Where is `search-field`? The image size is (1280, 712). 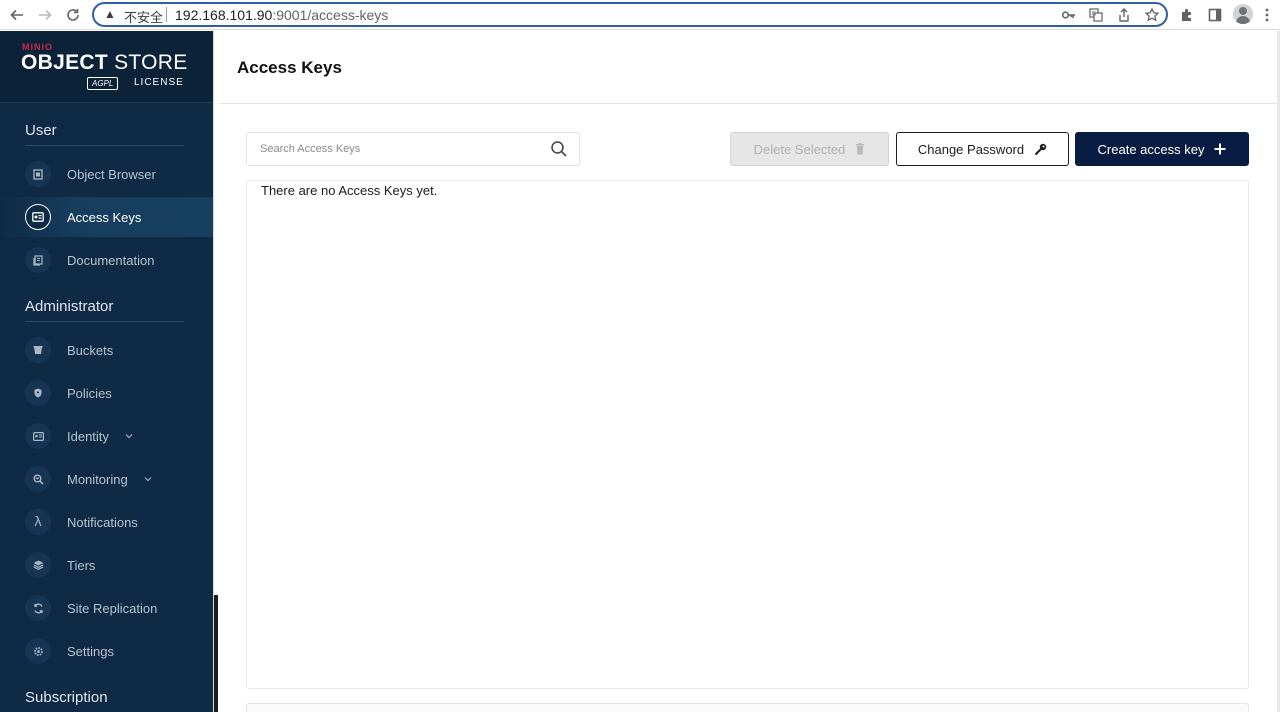
search-field is located at coordinates (413, 149).